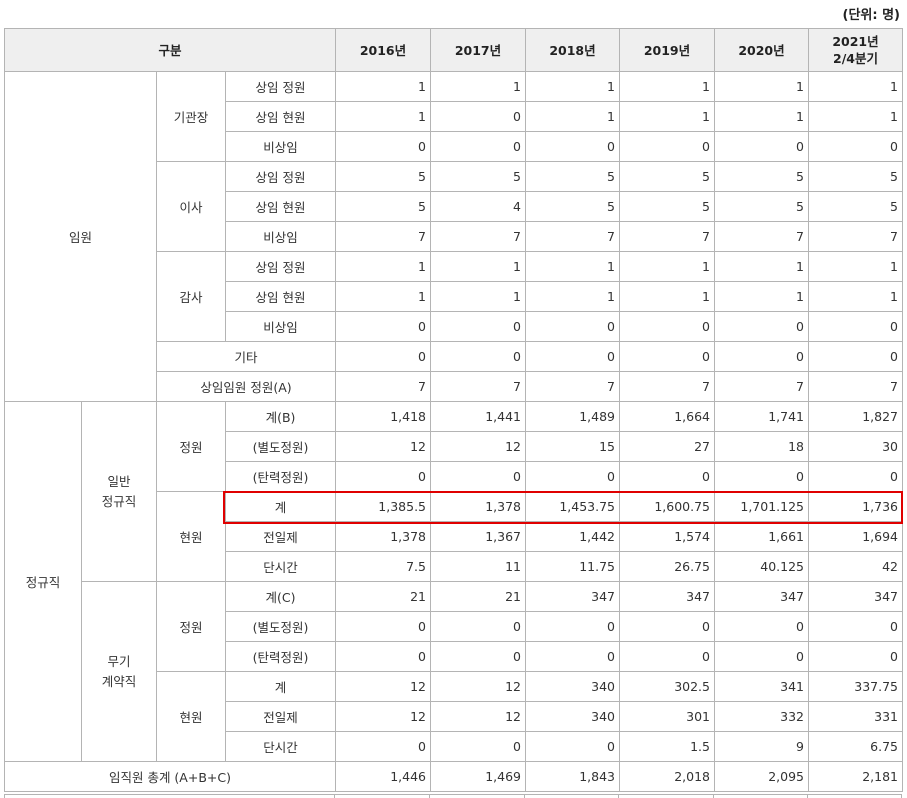 The height and width of the screenshot is (798, 907). What do you see at coordinates (280, 416) in the screenshot?
I see `row-label: 계(B)` at bounding box center [280, 416].